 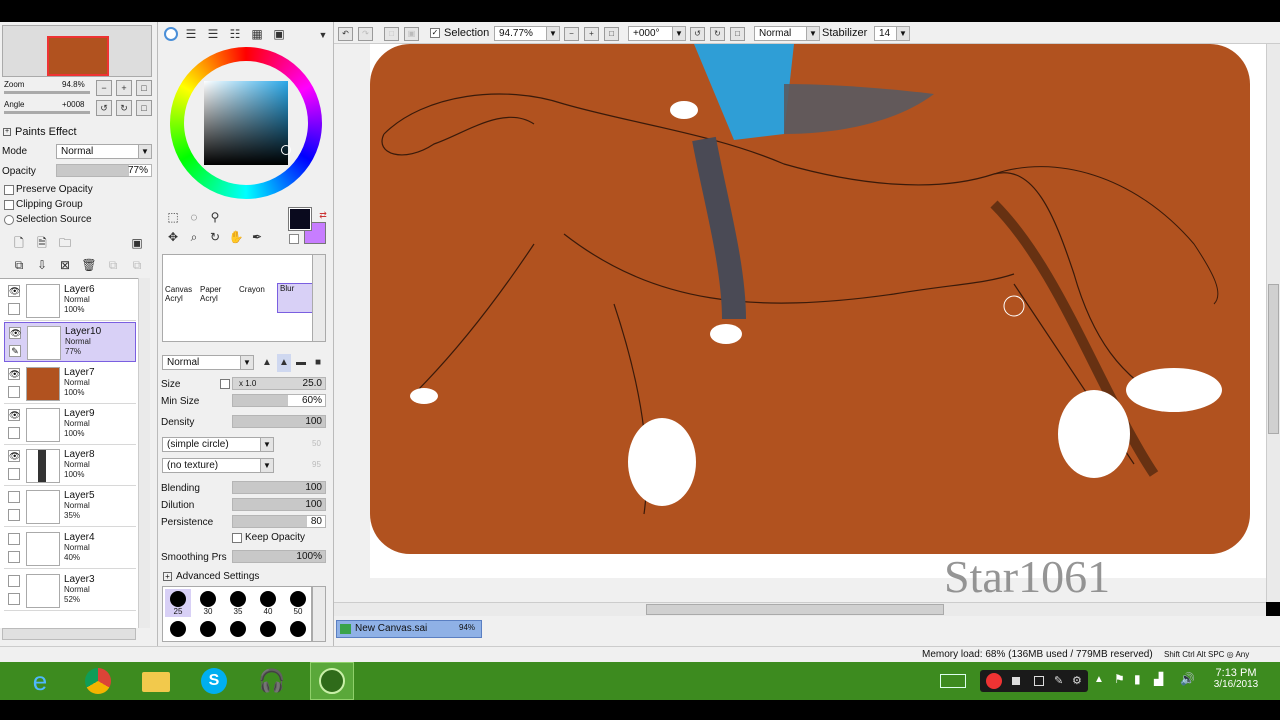 What do you see at coordinates (953, 681) in the screenshot?
I see `keyboard-icon` at bounding box center [953, 681].